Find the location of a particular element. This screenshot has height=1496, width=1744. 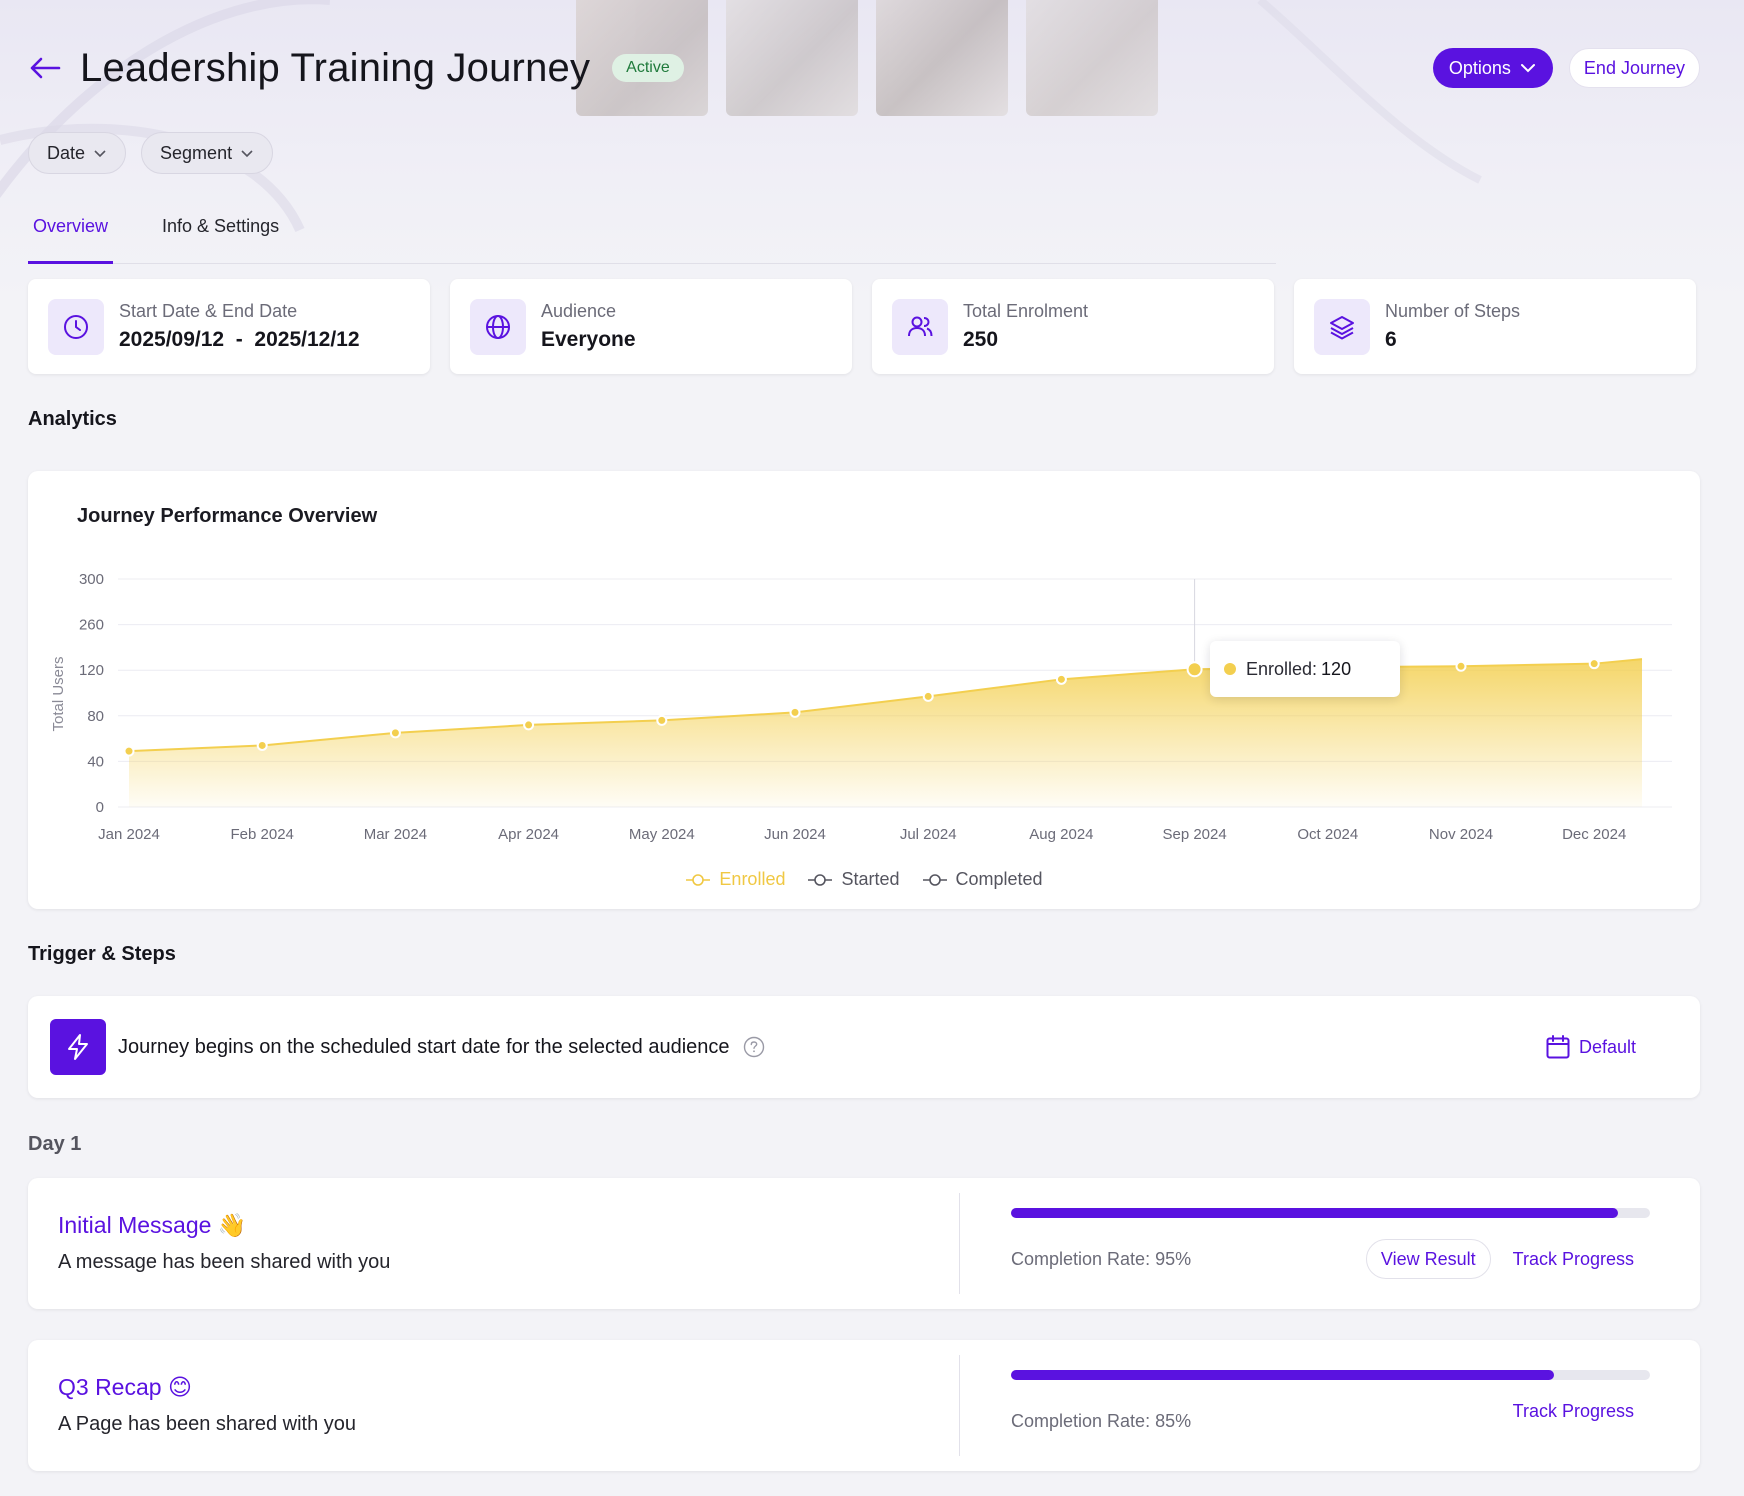

default-schedule-button: Default is located at coordinates (1590, 1047).